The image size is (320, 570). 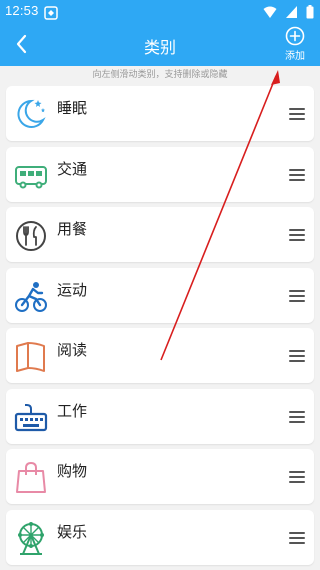 What do you see at coordinates (72, 229) in the screenshot?
I see `category-label: 用餐` at bounding box center [72, 229].